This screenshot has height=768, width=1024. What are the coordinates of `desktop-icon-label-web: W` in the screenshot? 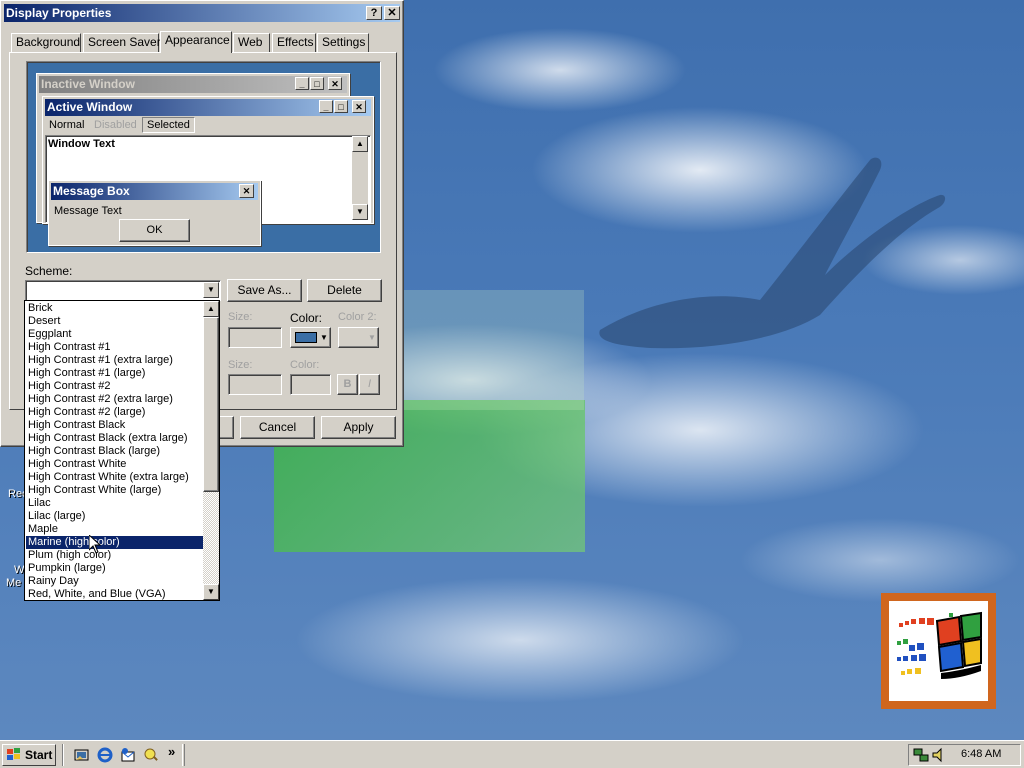 It's located at (19, 570).